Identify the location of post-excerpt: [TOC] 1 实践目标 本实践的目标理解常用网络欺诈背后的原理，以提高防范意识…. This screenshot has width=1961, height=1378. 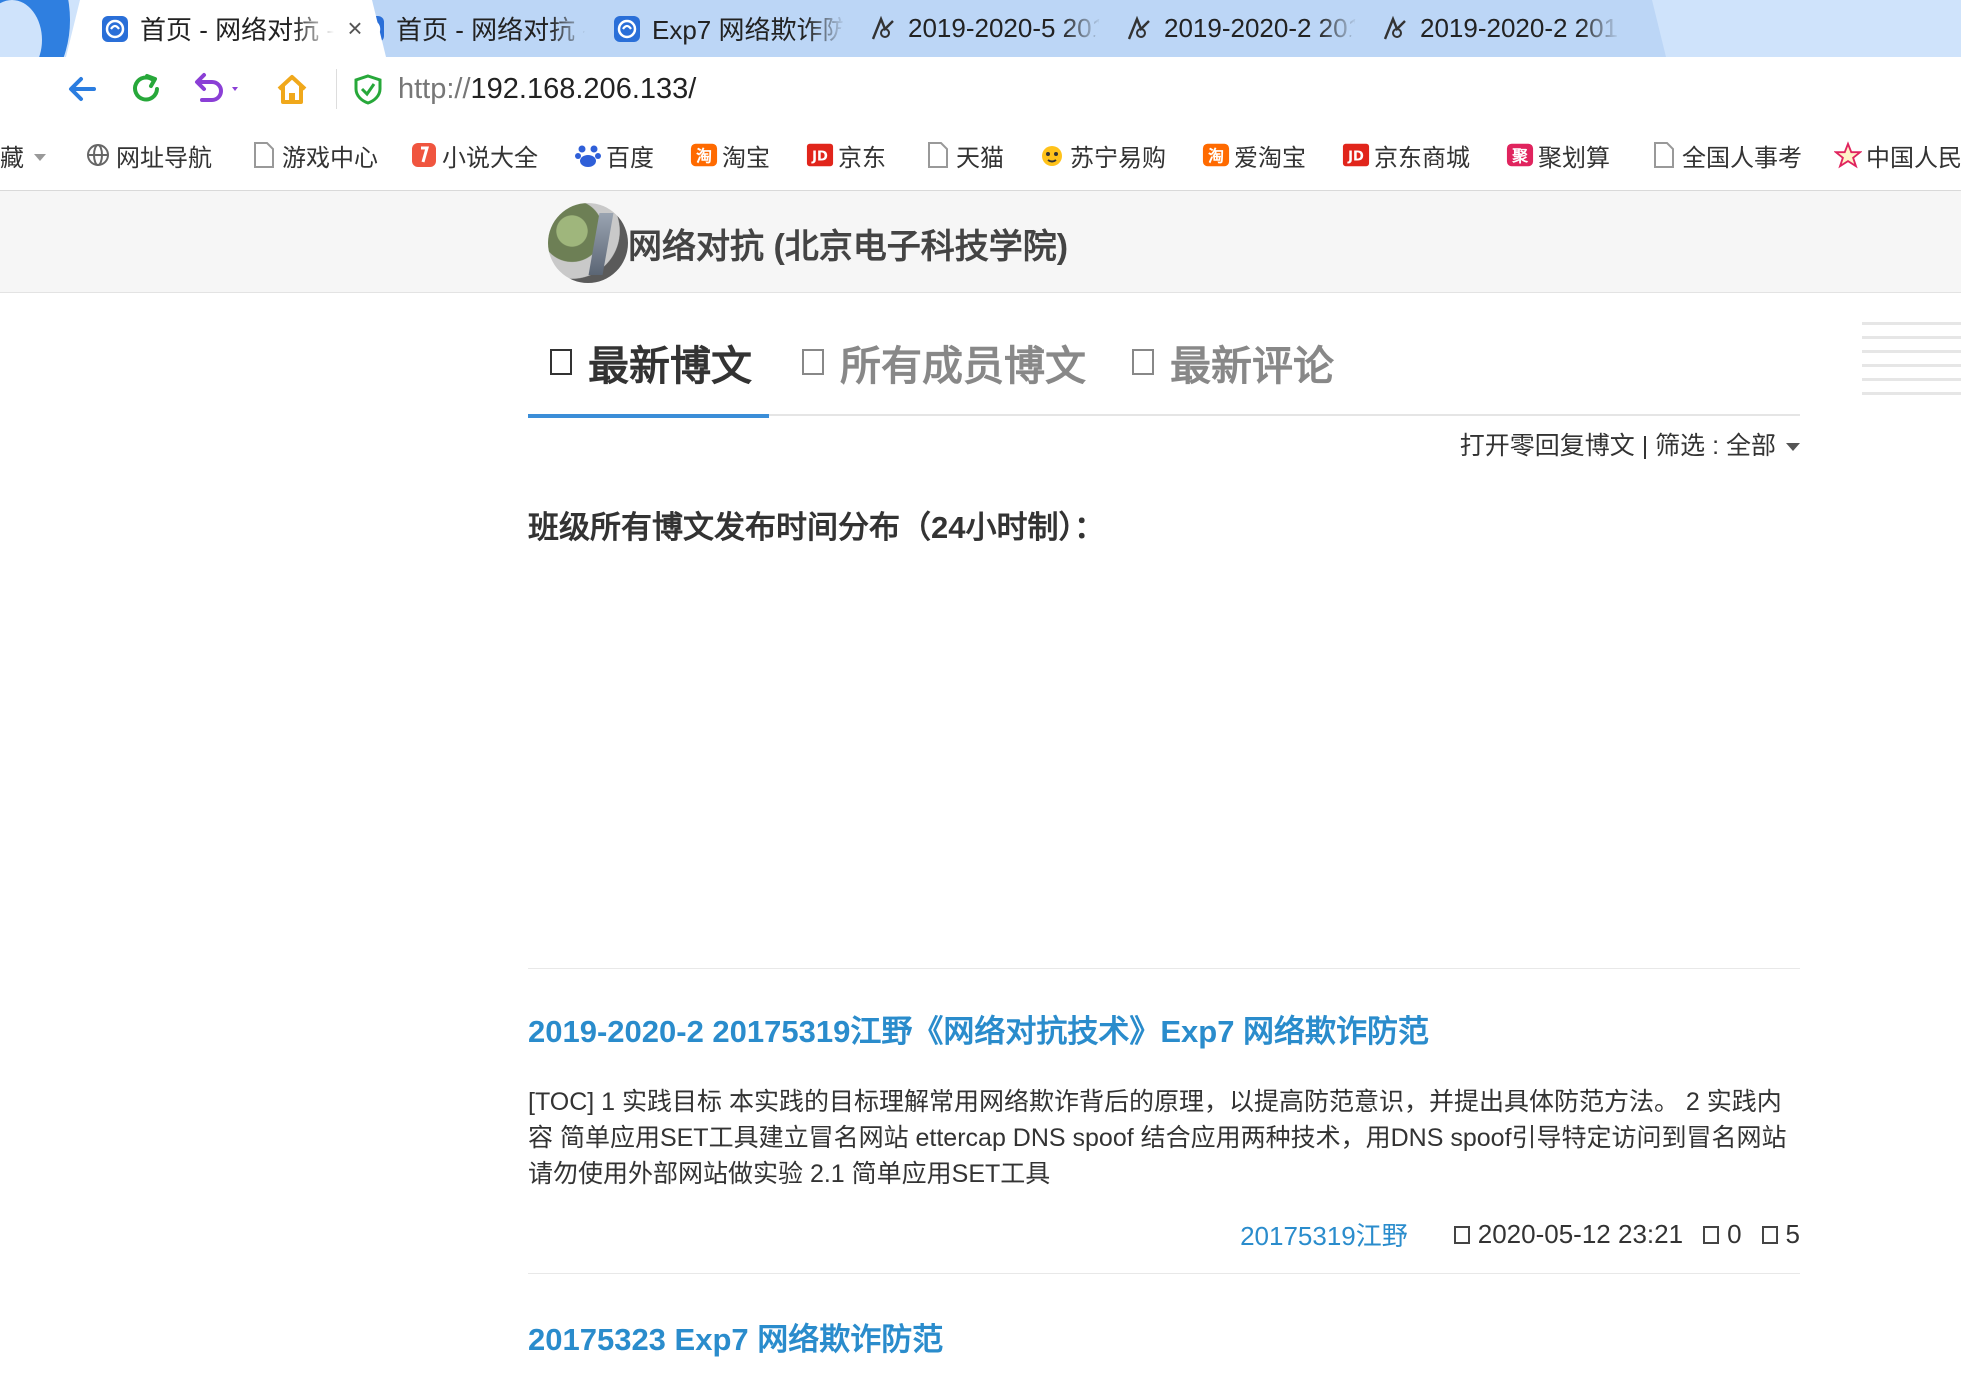
(1157, 1138).